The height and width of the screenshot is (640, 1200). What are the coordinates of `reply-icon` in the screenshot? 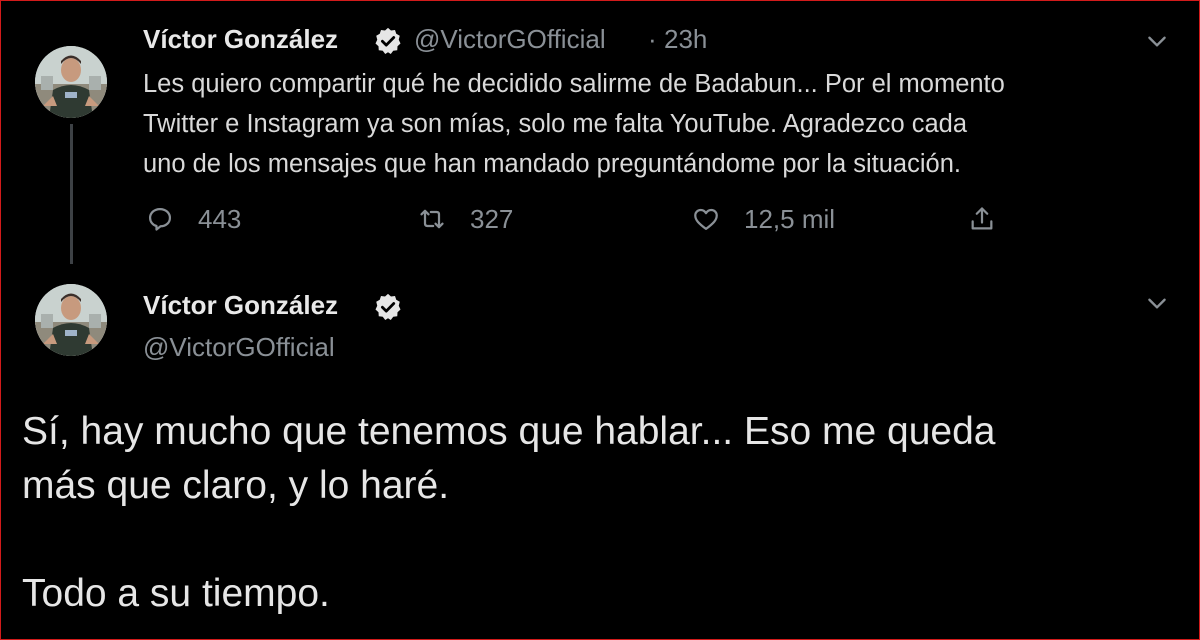 It's located at (172, 219).